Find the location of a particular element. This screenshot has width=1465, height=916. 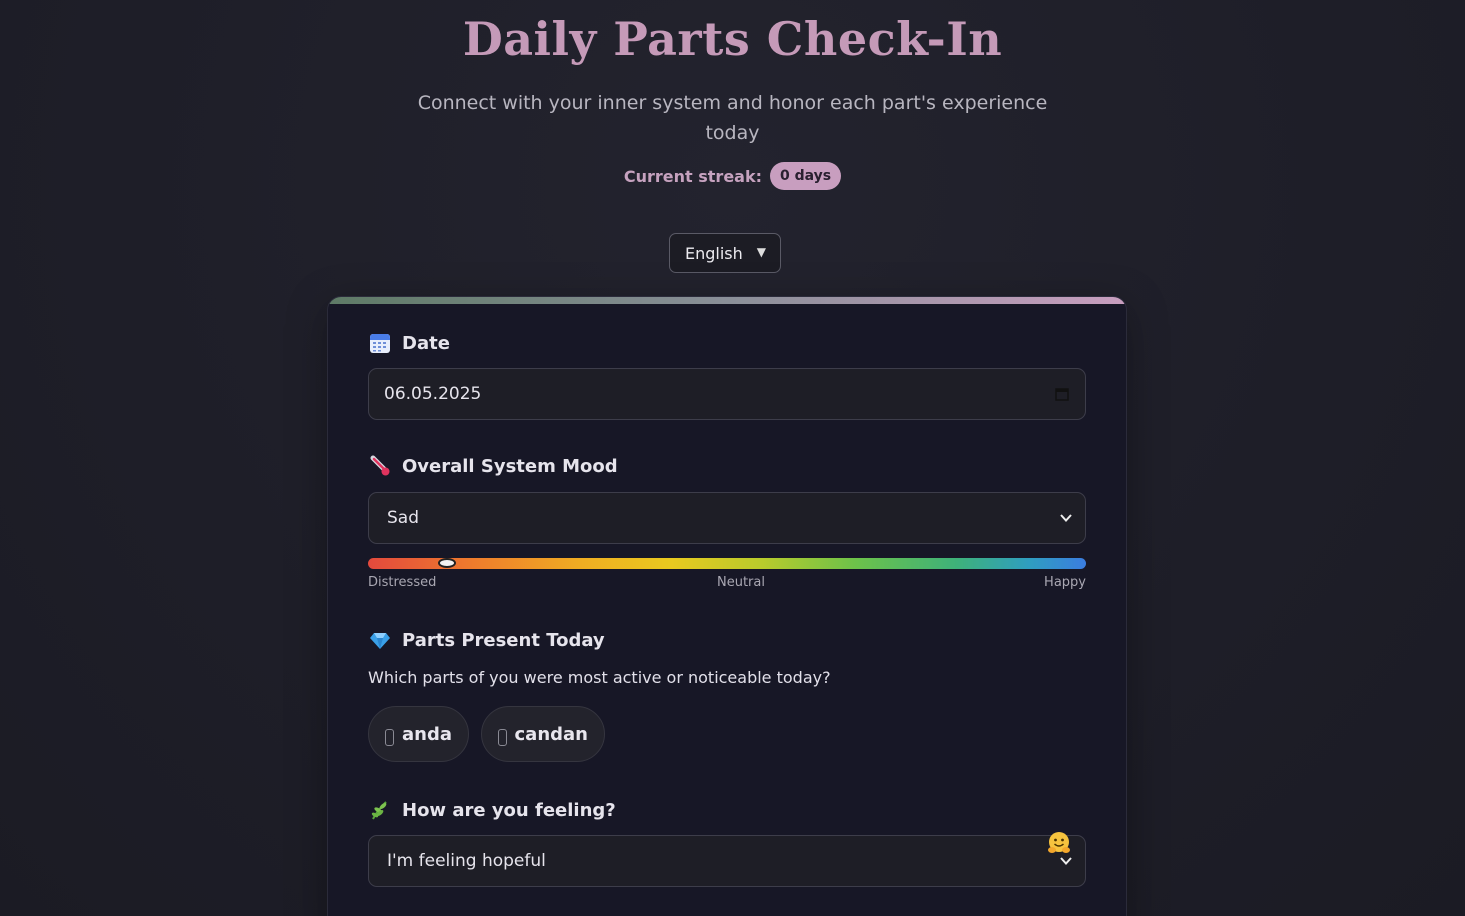

hugging-face-icon is located at coordinates (1059, 843).